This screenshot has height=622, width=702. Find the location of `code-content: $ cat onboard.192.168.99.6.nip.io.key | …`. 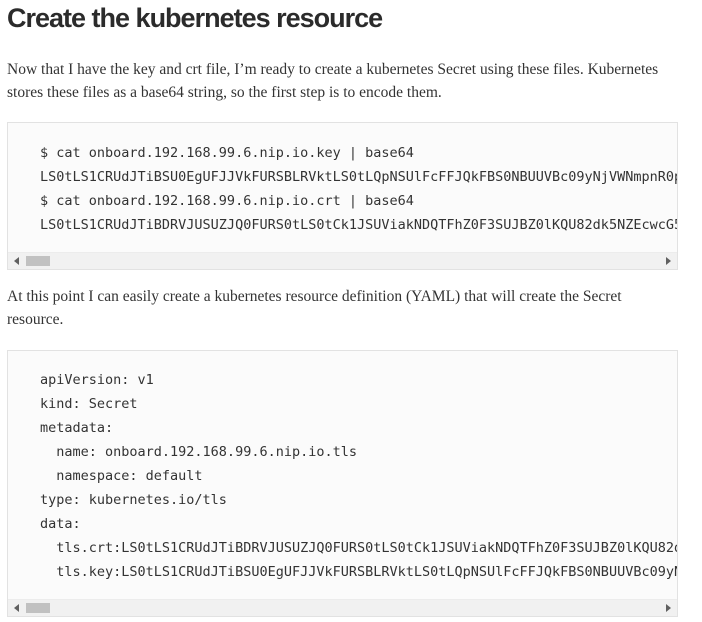

code-content: $ cat onboard.192.168.99.6.nip.io.key | … is located at coordinates (358, 189).